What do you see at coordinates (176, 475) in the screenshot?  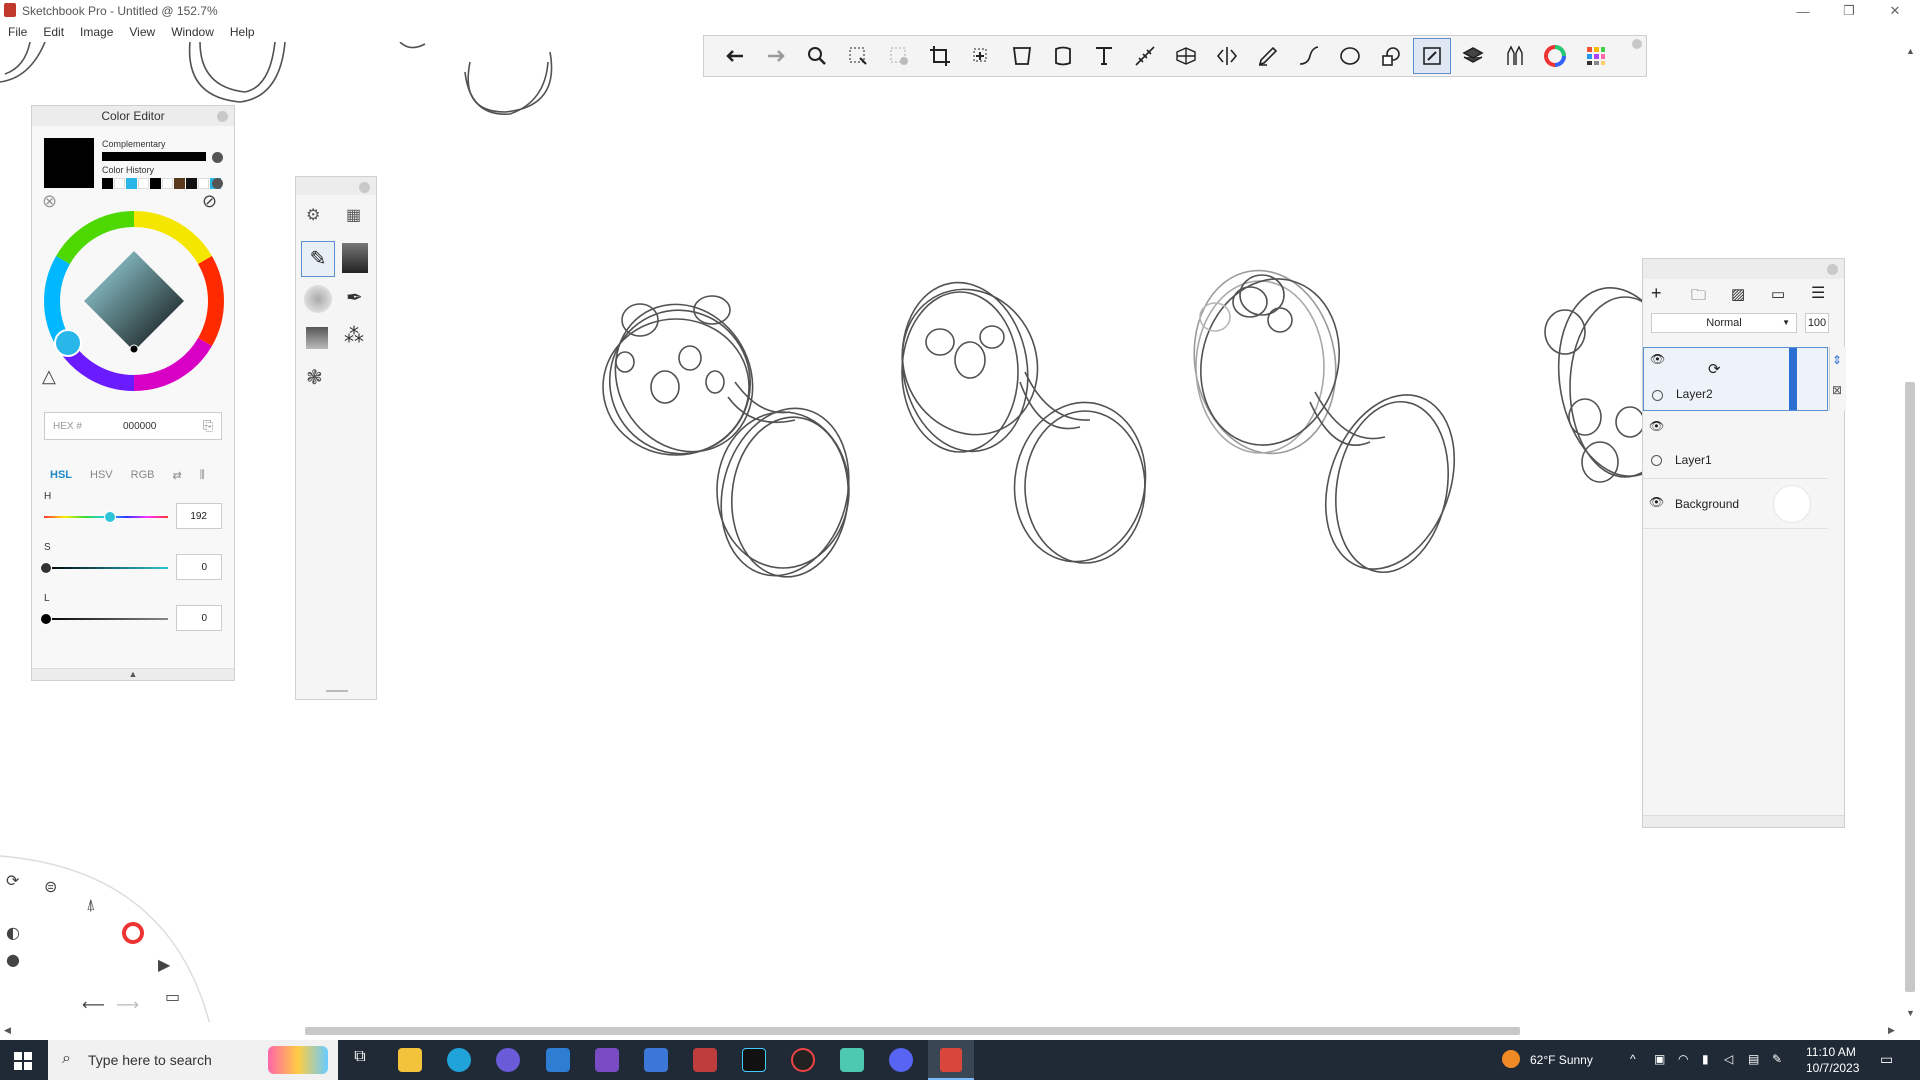 I see `shuffle-icon: ⇄` at bounding box center [176, 475].